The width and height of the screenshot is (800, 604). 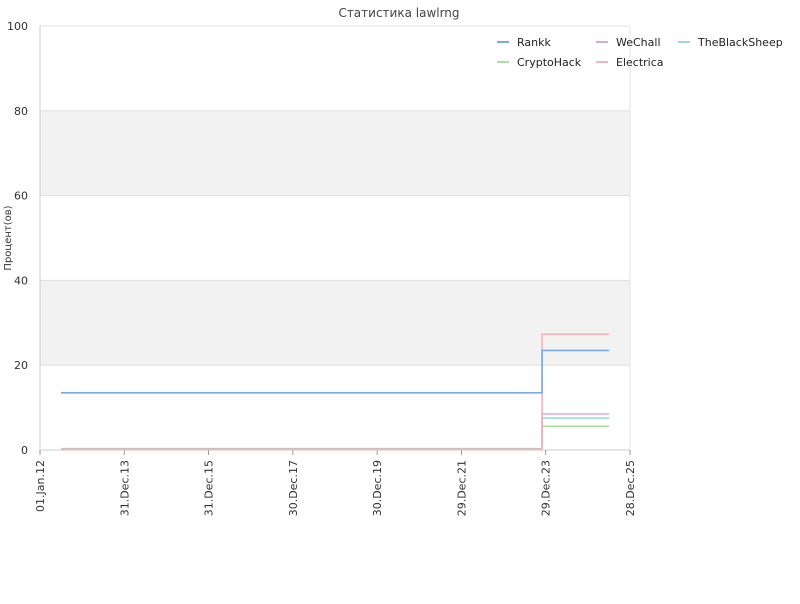 What do you see at coordinates (377, 488) in the screenshot?
I see `x-tick-label: 30.Dec.19` at bounding box center [377, 488].